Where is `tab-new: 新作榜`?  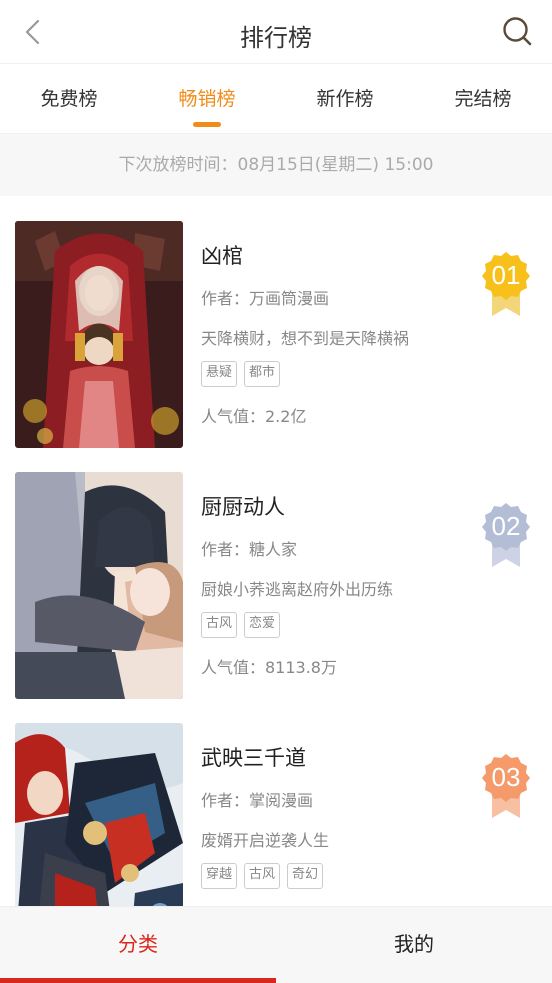 tab-new: 新作榜 is located at coordinates (345, 98).